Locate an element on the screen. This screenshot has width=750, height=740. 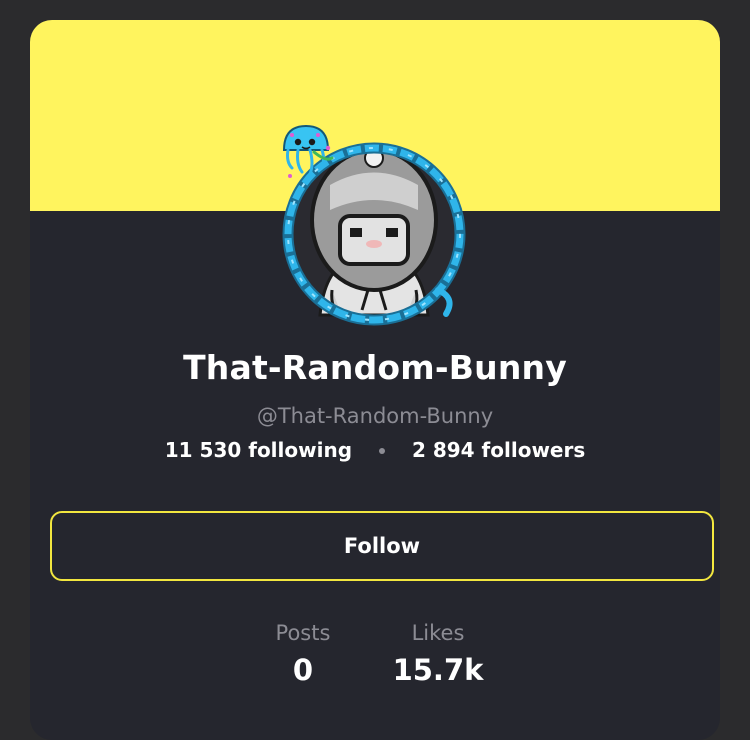
likes-value: 15.7k is located at coordinates (438, 670).